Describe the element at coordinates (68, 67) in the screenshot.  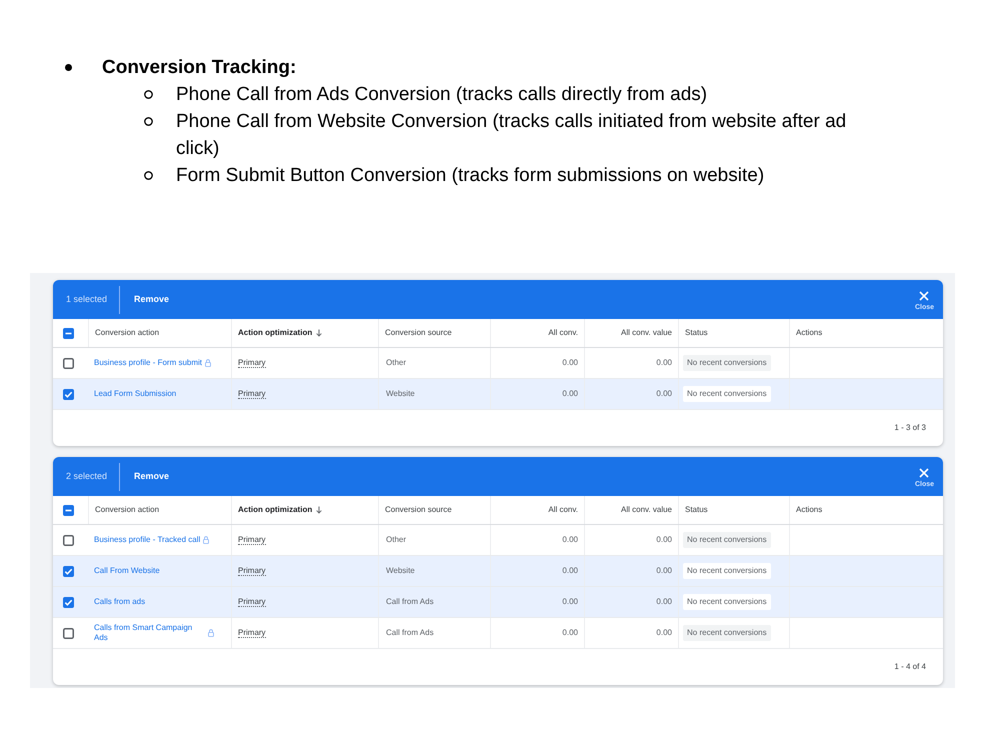
I see `bullet-icon` at that location.